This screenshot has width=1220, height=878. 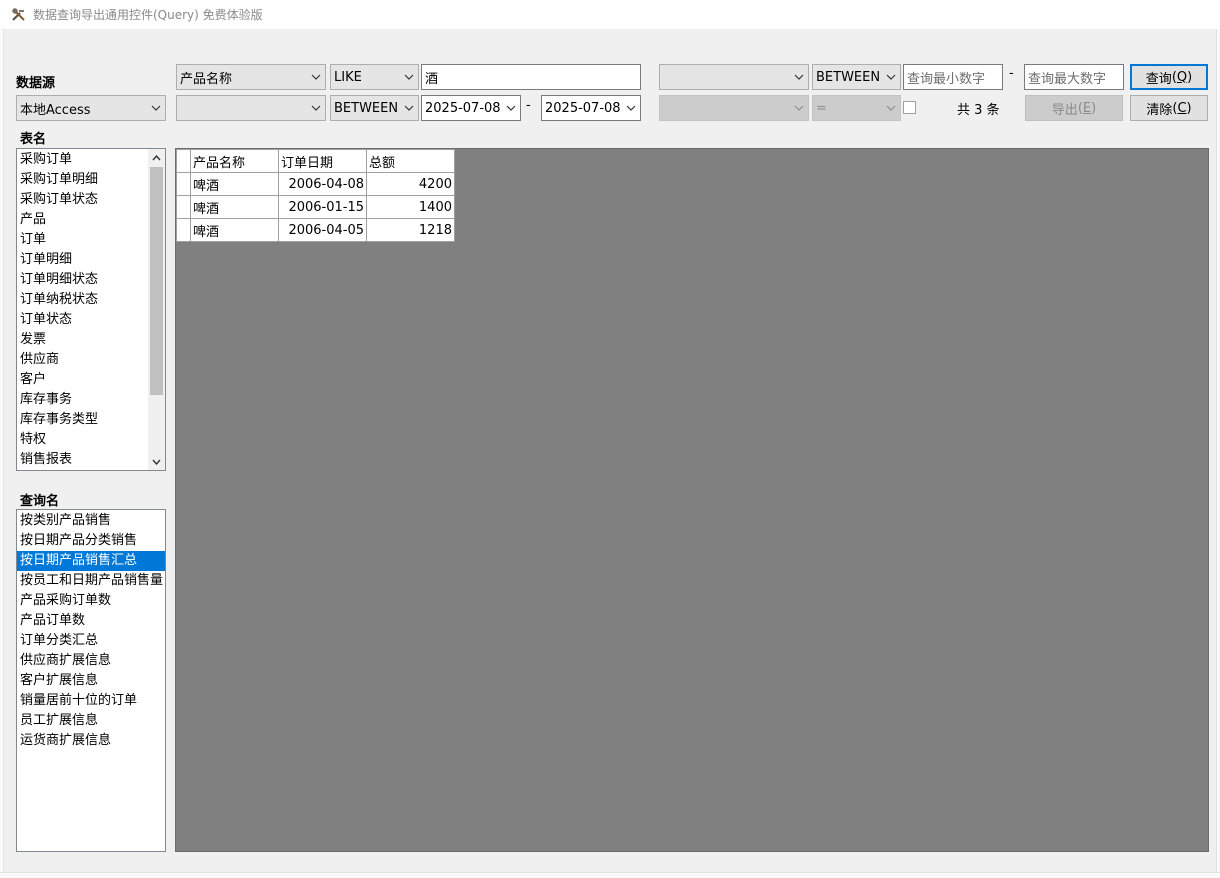 I want to click on filter4-operator-select: =, so click(x=856, y=108).